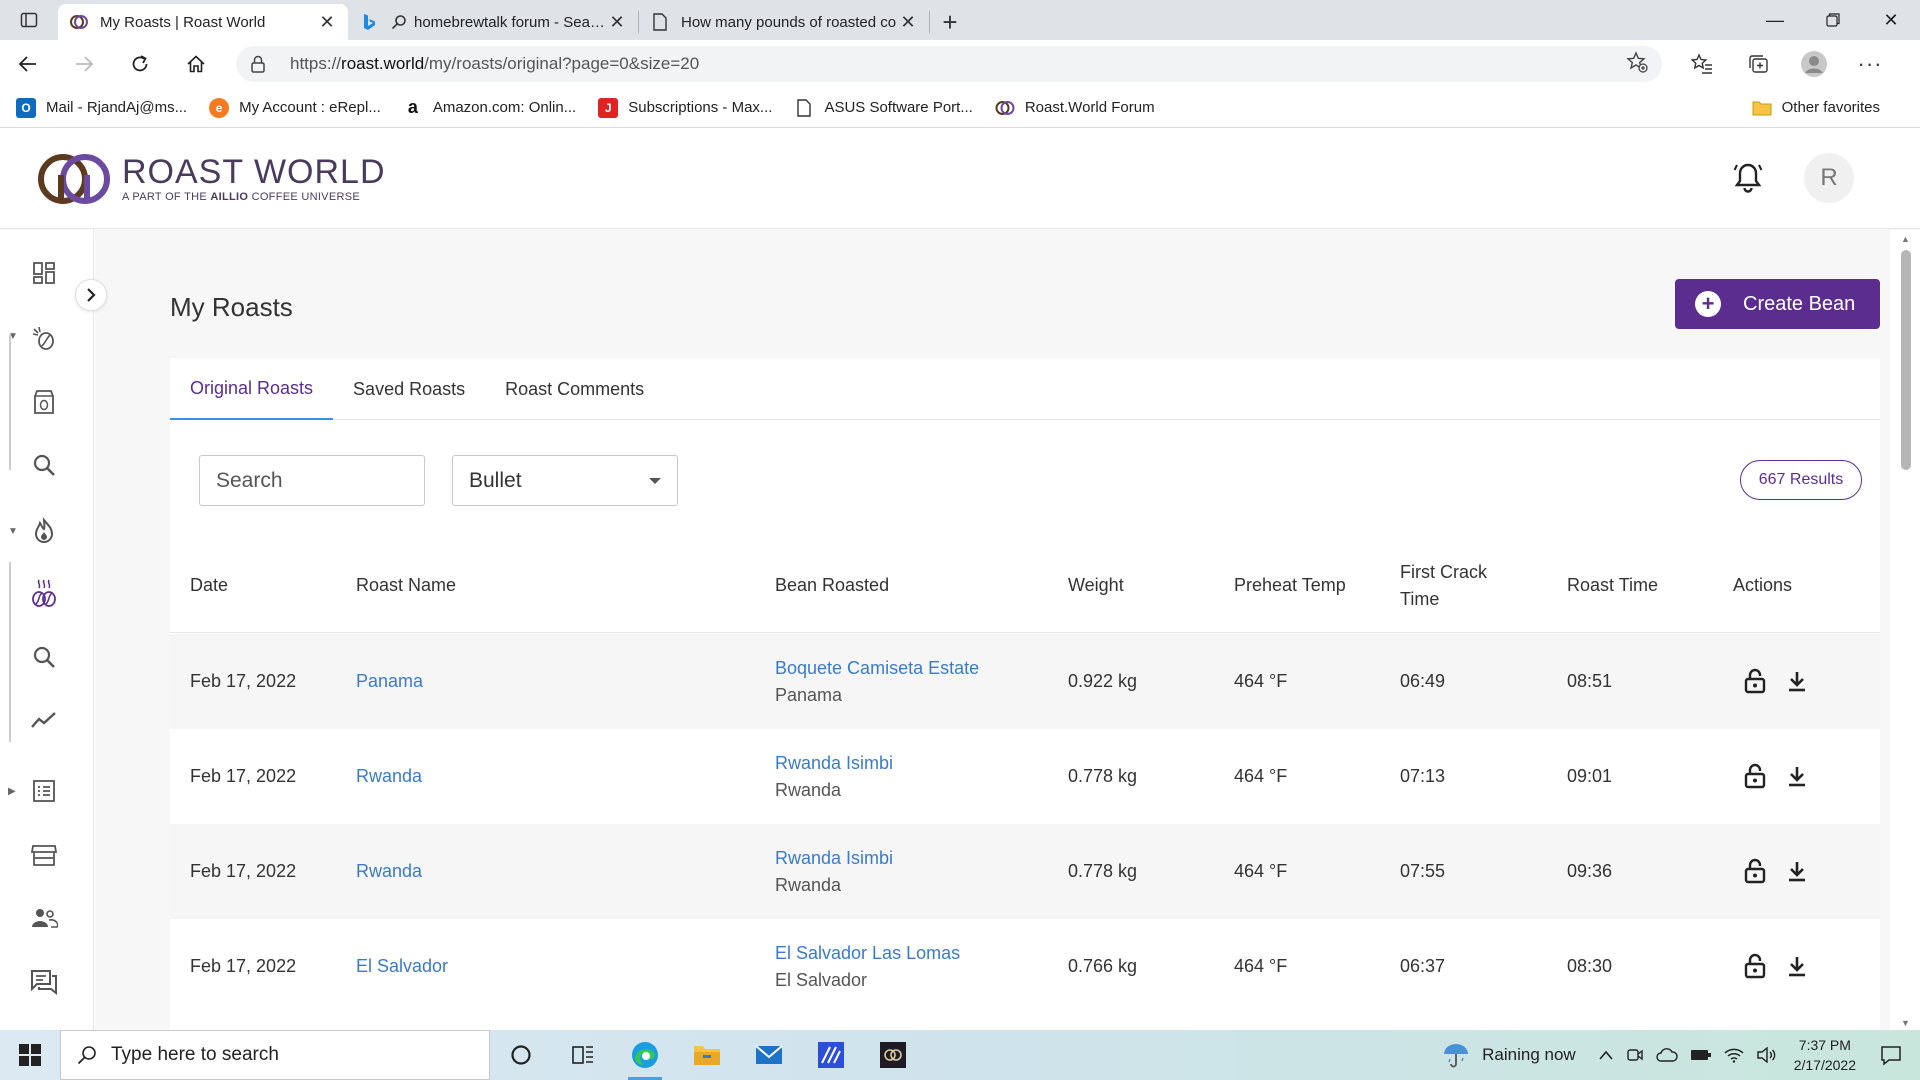  Describe the element at coordinates (1905, 239) in the screenshot. I see `scroll-up-arrow-icon: ▲` at that location.